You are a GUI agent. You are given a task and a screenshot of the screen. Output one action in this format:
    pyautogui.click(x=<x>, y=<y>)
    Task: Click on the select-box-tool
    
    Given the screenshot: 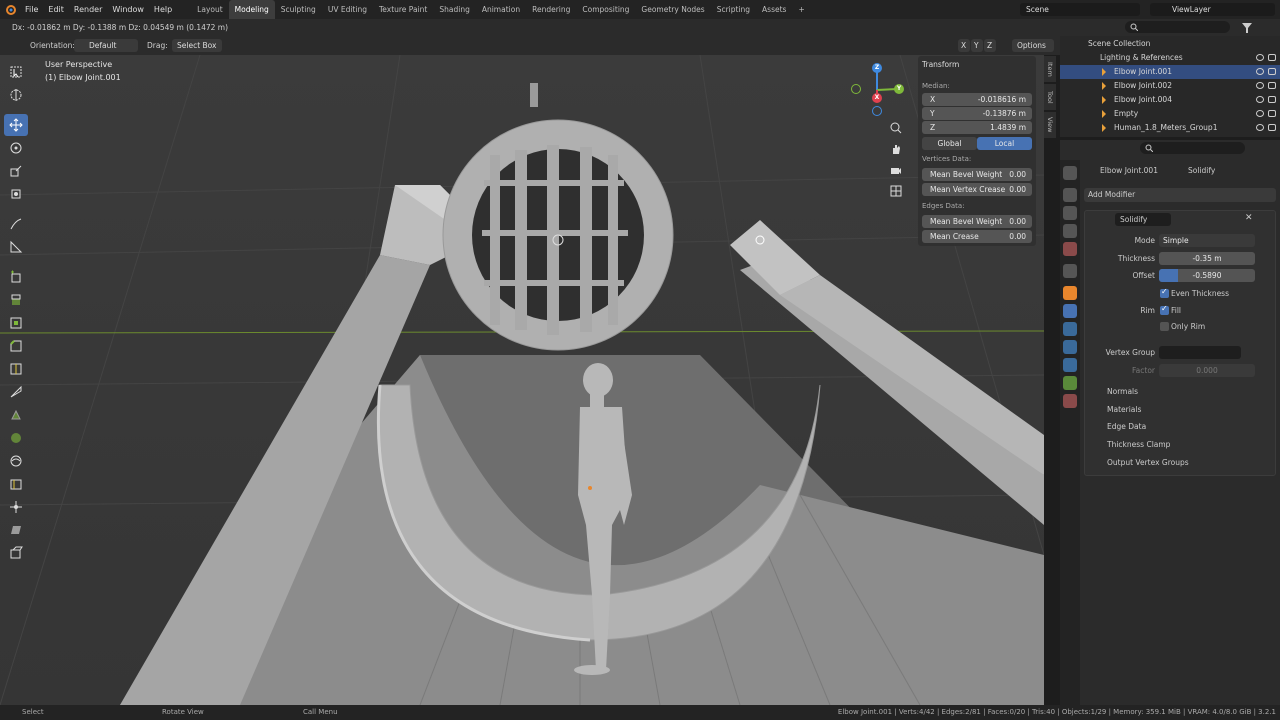 What is the action you would take?
    pyautogui.click(x=16, y=72)
    